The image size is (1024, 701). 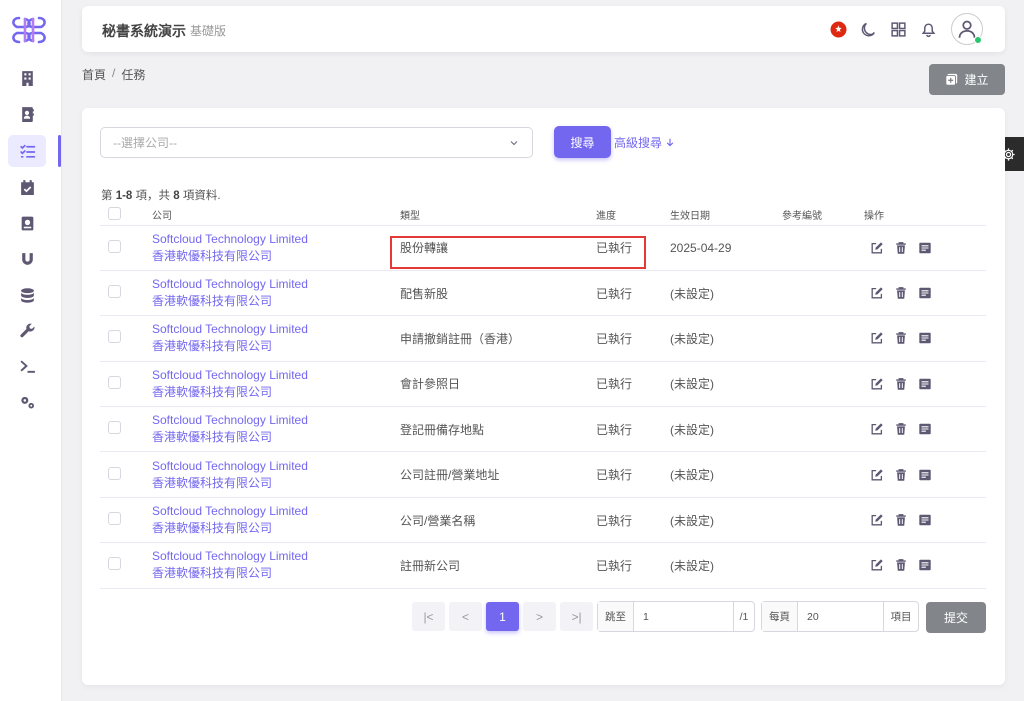 I want to click on sidebar-item-company, so click(x=27, y=78).